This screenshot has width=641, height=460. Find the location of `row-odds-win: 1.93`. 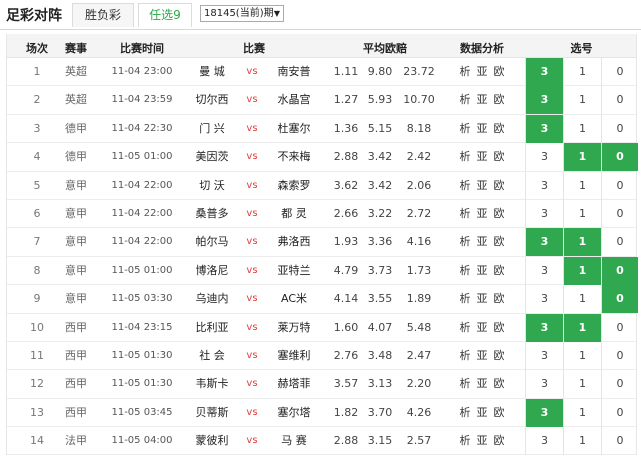

row-odds-win: 1.93 is located at coordinates (346, 242).